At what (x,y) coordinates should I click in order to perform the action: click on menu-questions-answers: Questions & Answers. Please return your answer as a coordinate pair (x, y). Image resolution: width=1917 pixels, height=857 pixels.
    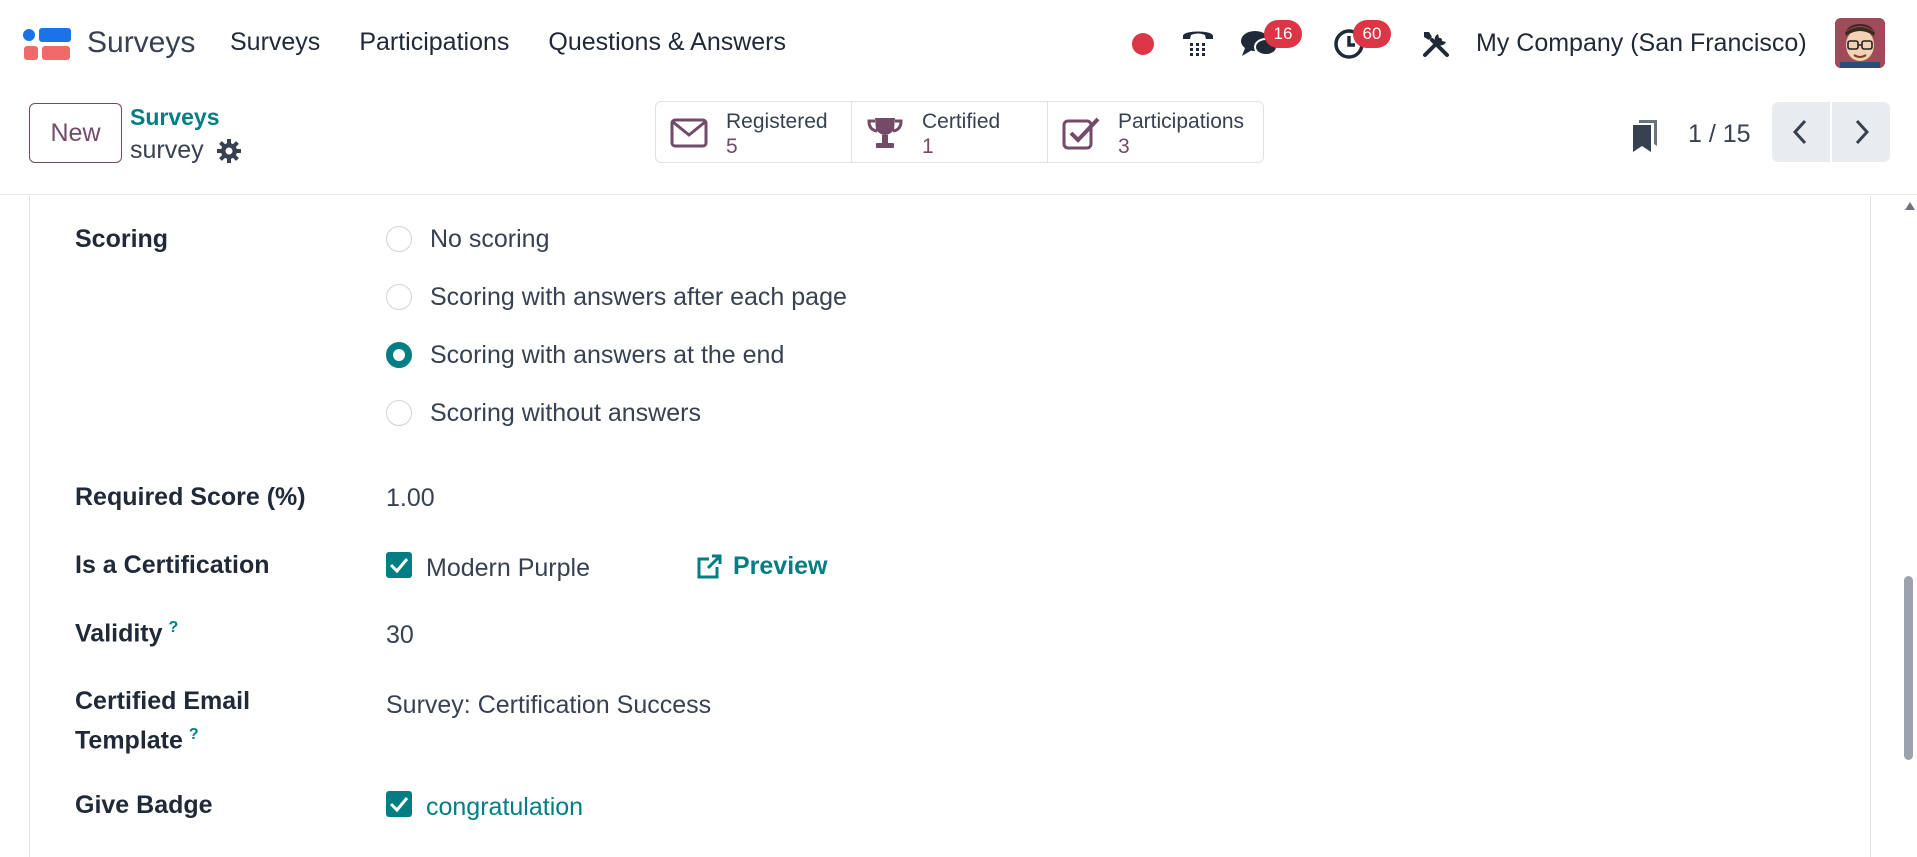
    Looking at the image, I should click on (667, 42).